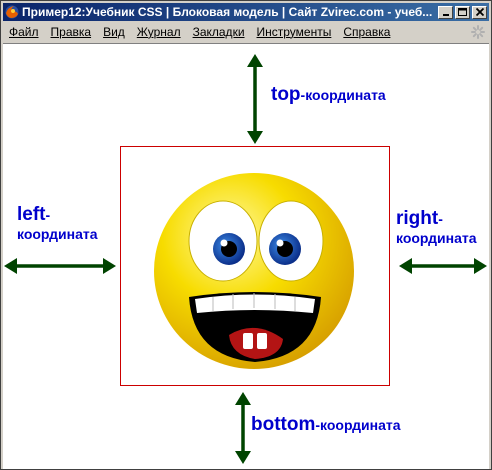 Image resolution: width=492 pixels, height=470 pixels. I want to click on left-label-main: left, so click(31, 214).